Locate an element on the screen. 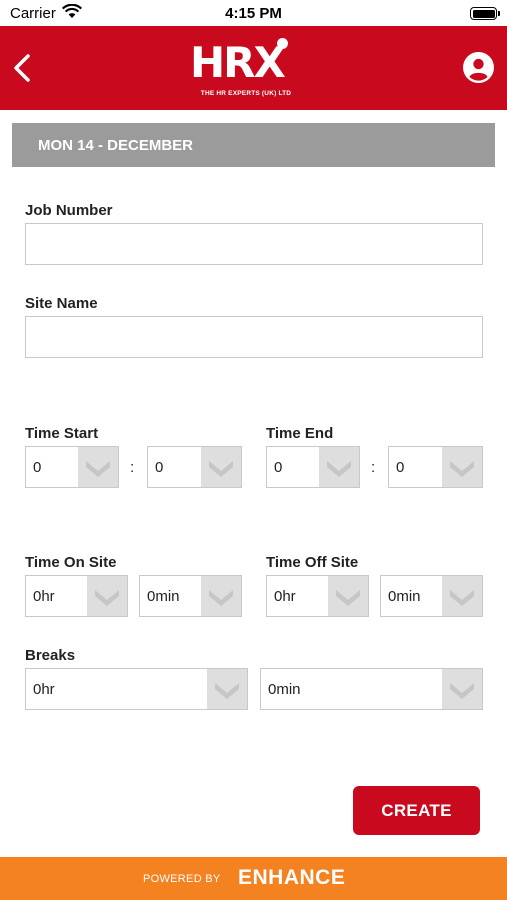 The width and height of the screenshot is (507, 900). enhance-logo: ENHANCE is located at coordinates (292, 877).